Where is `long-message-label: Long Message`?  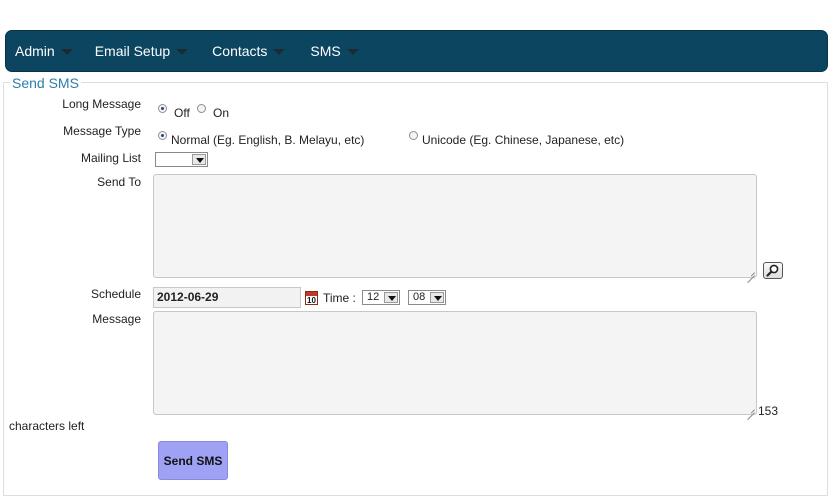 long-message-label: Long Message is located at coordinates (101, 104).